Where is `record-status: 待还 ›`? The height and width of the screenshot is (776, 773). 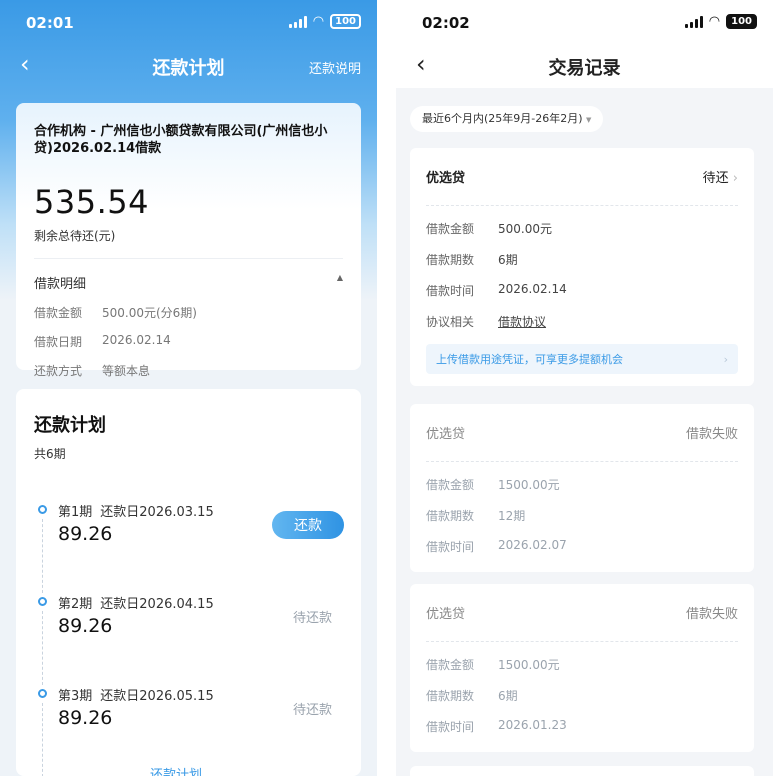
record-status: 待还 › is located at coordinates (720, 178).